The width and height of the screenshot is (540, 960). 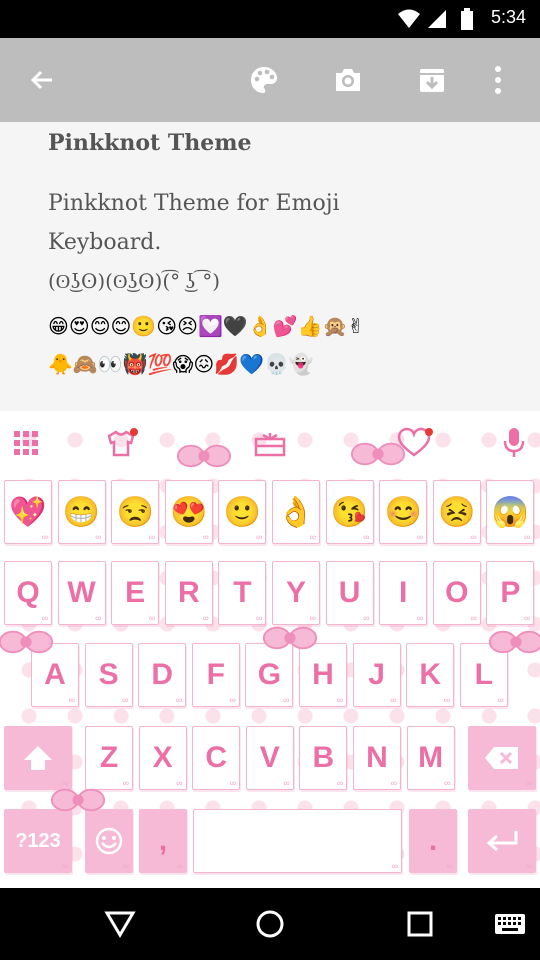 What do you see at coordinates (162, 758) in the screenshot?
I see `key-x: X ∞` at bounding box center [162, 758].